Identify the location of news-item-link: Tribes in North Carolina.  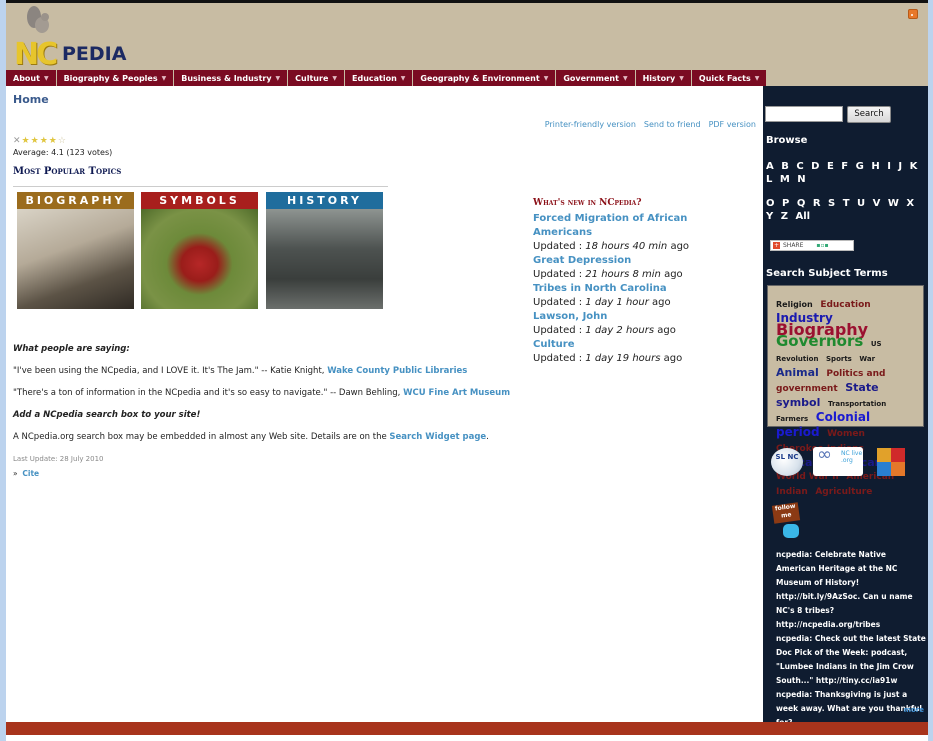
(633, 289).